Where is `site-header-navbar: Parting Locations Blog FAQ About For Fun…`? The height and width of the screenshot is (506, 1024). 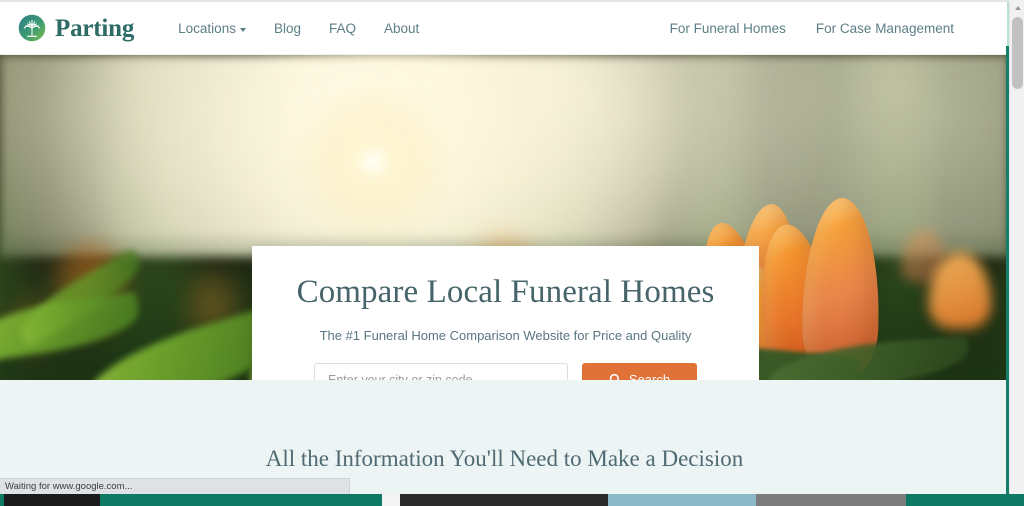
site-header-navbar: Parting Locations Blog FAQ About For Fun… is located at coordinates (504, 28).